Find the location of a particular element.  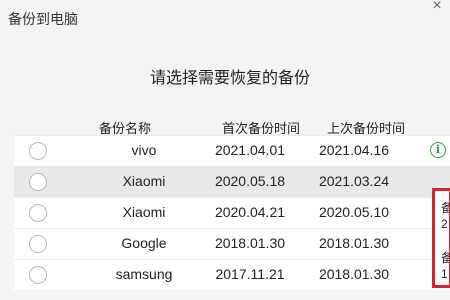

info-icon: i is located at coordinates (438, 150).